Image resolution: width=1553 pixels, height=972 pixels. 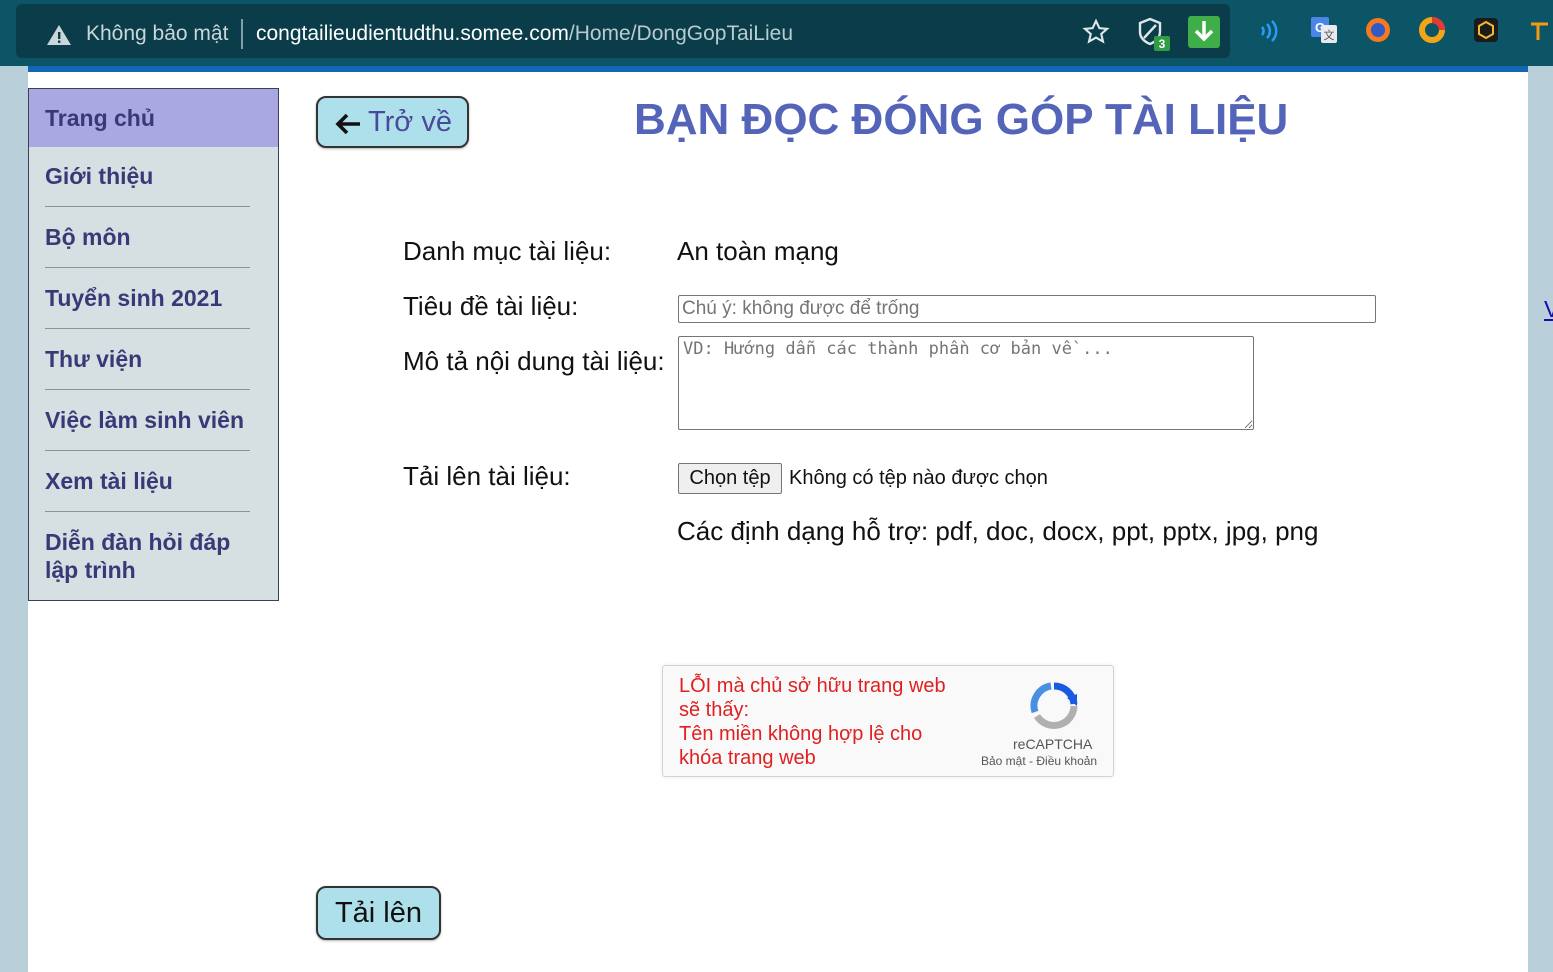 I want to click on donut-extension-icon, so click(x=1432, y=32).